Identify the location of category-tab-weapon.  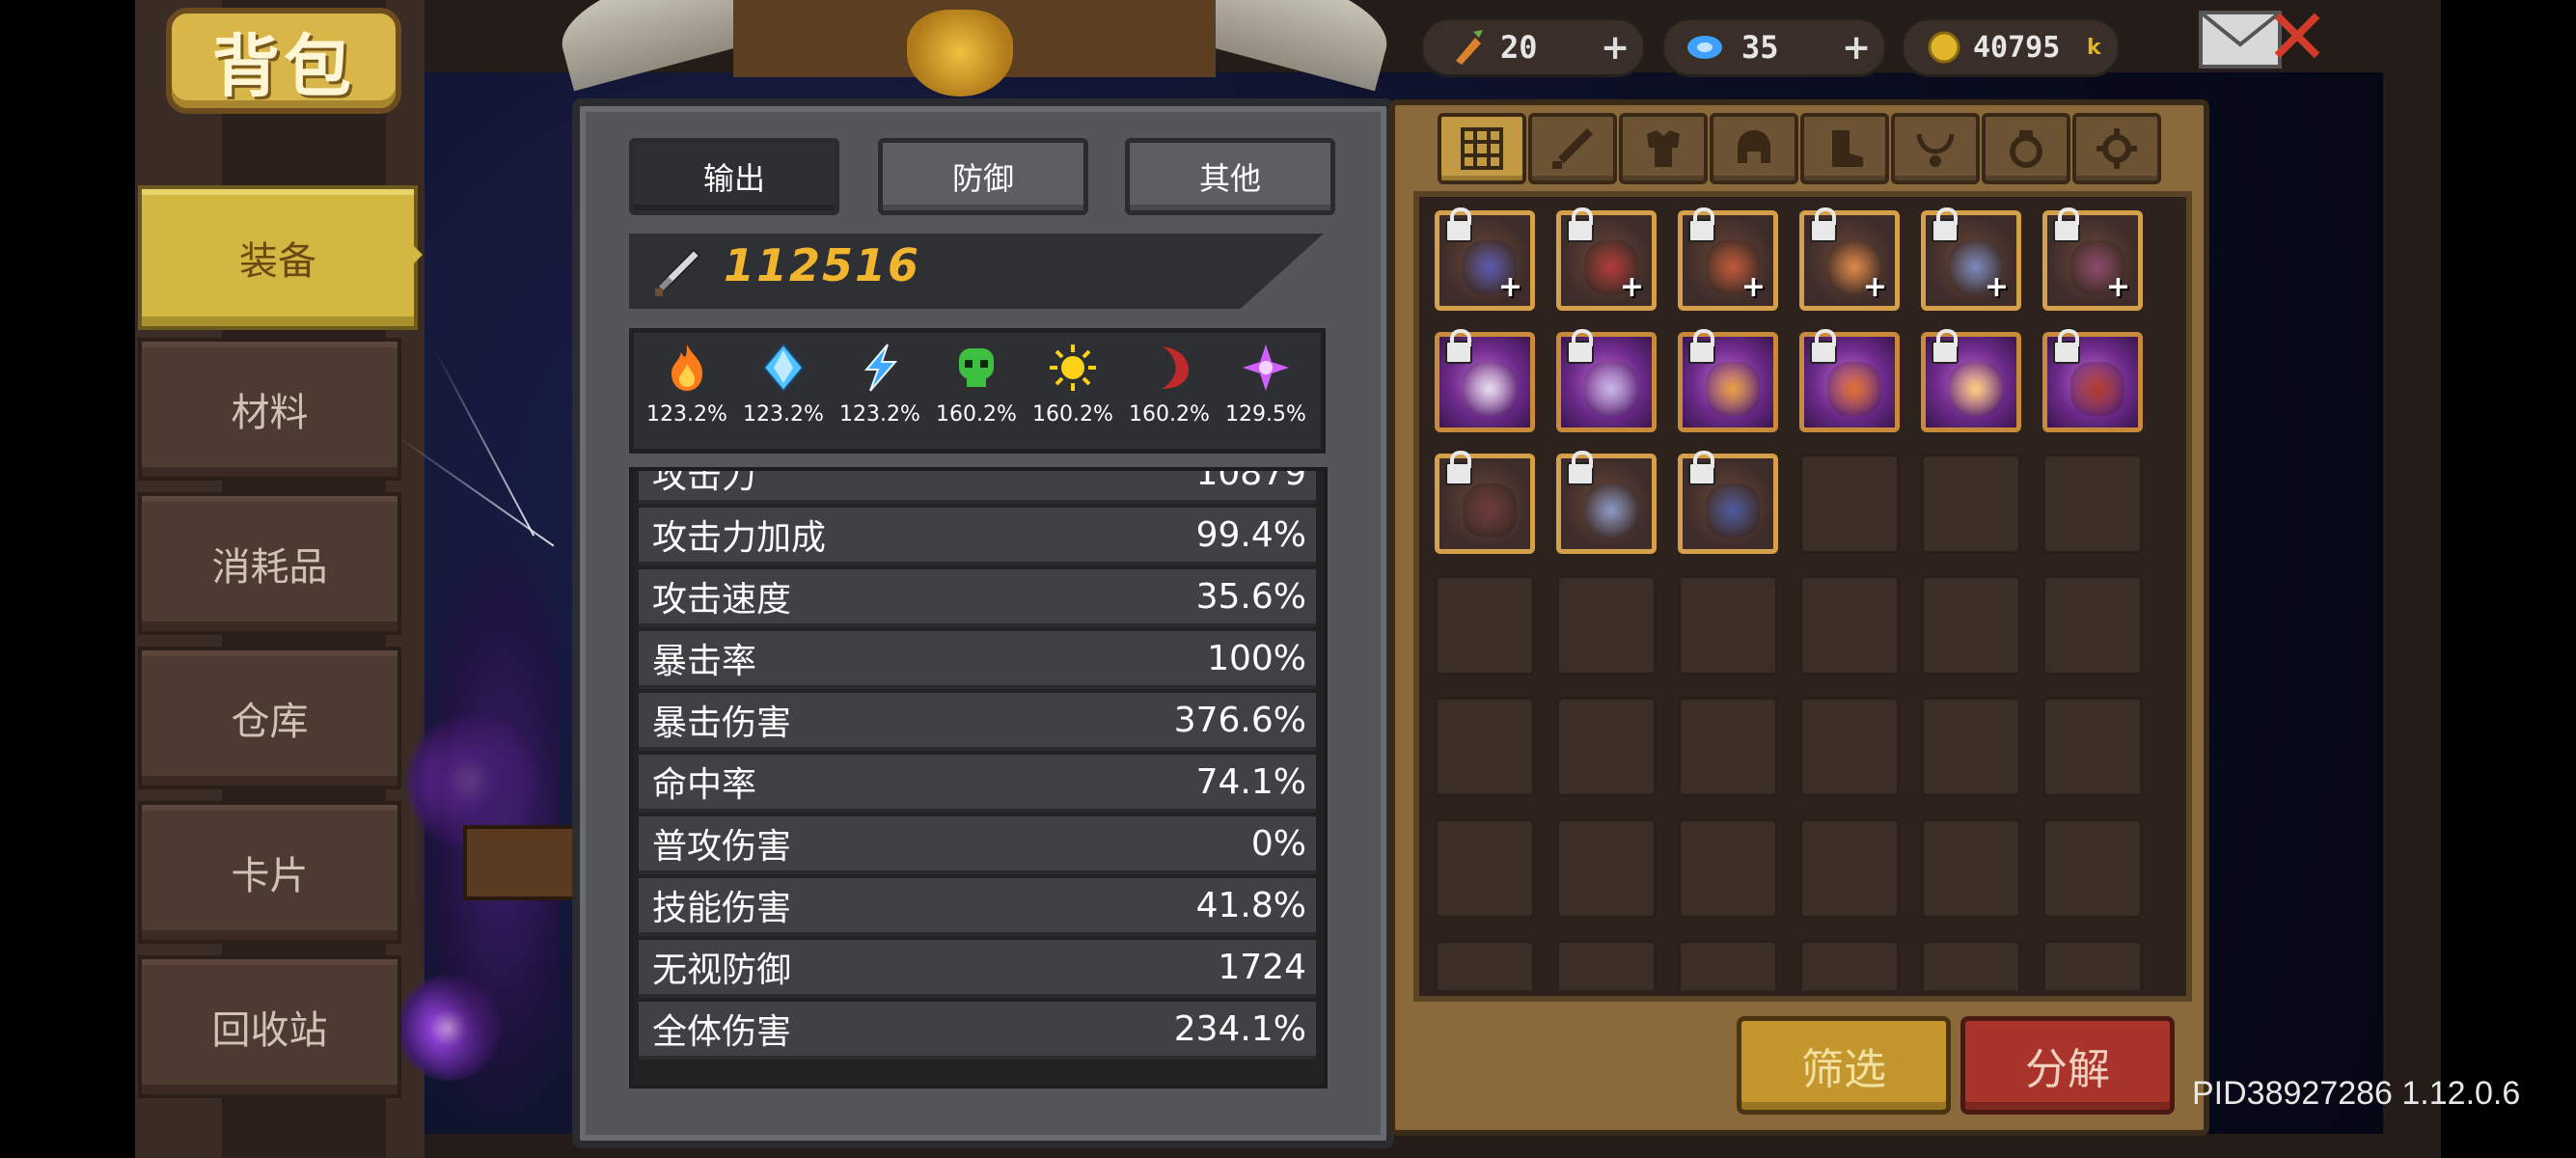
(1573, 148).